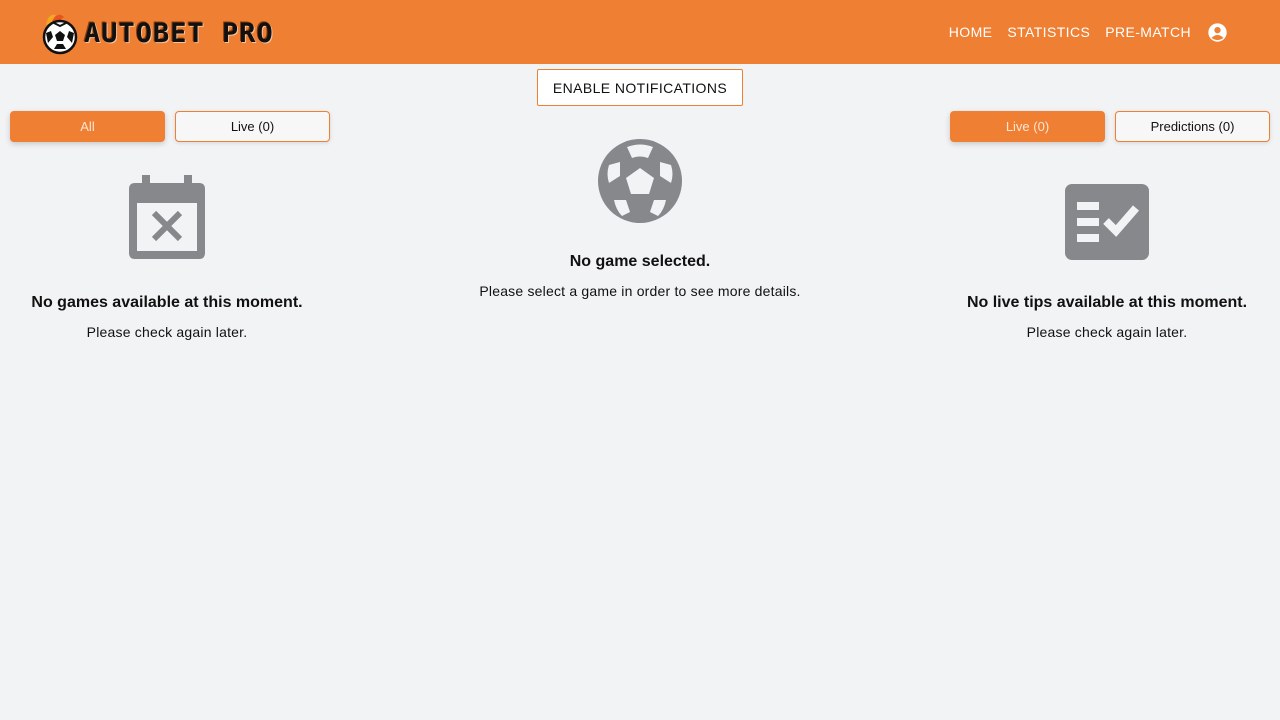 The width and height of the screenshot is (1280, 720). I want to click on nav-home: HOME, so click(971, 32).